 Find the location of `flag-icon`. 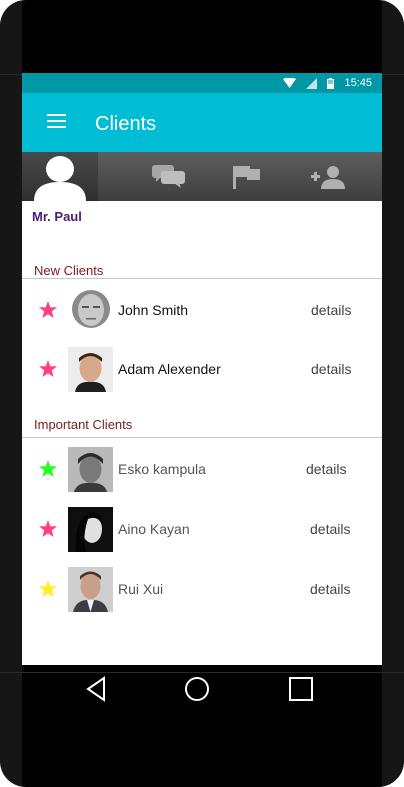

flag-icon is located at coordinates (246, 177).